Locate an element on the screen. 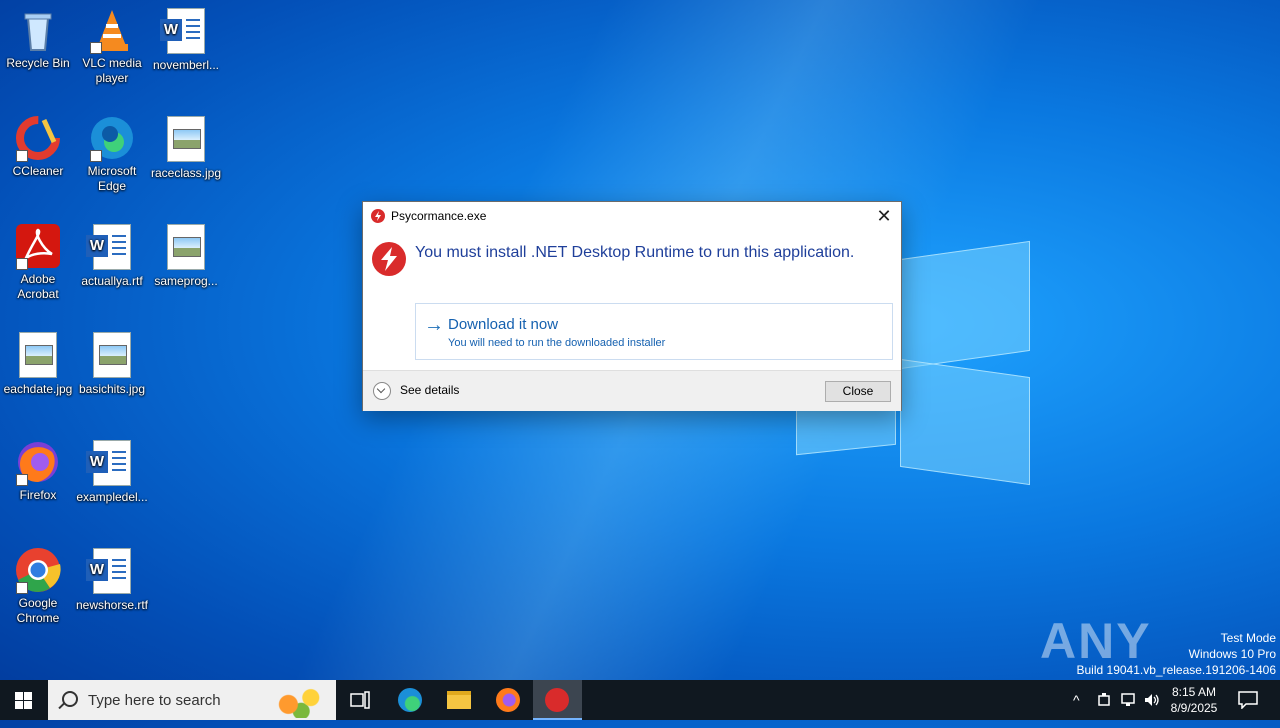  windows-logo-icon is located at coordinates (23, 700).